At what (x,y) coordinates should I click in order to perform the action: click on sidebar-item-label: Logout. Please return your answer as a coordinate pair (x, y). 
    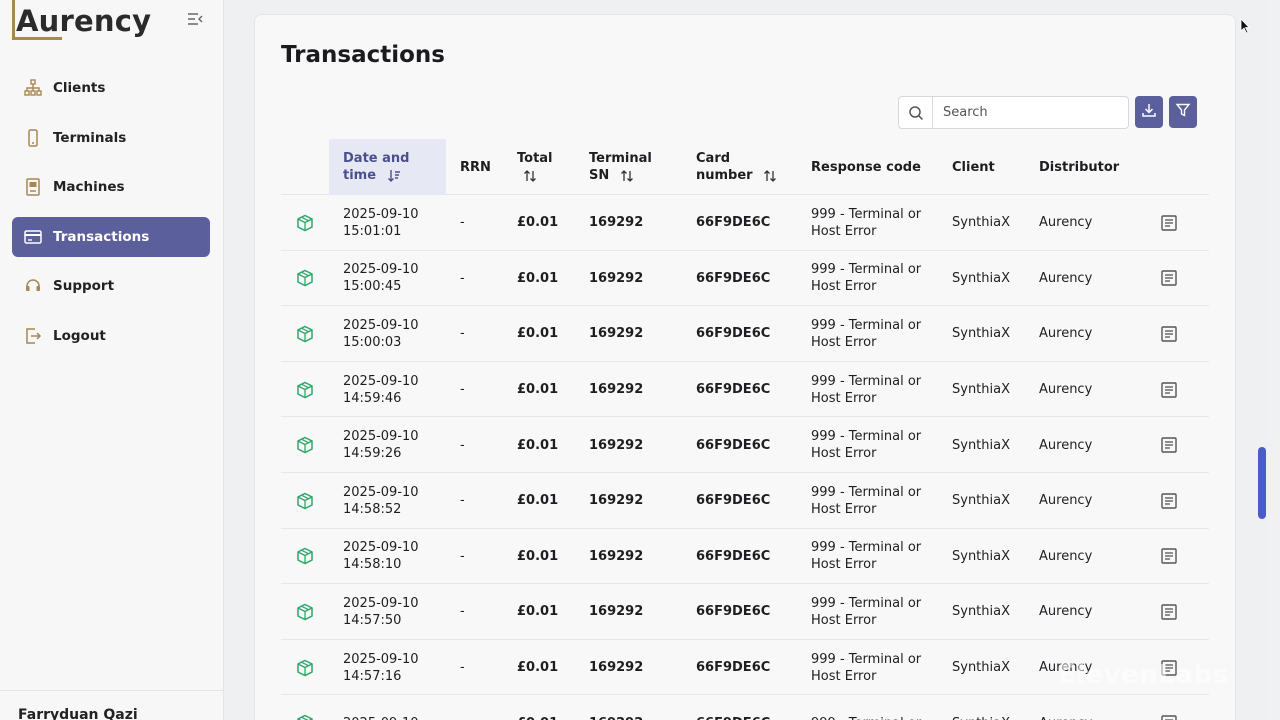
    Looking at the image, I should click on (79, 335).